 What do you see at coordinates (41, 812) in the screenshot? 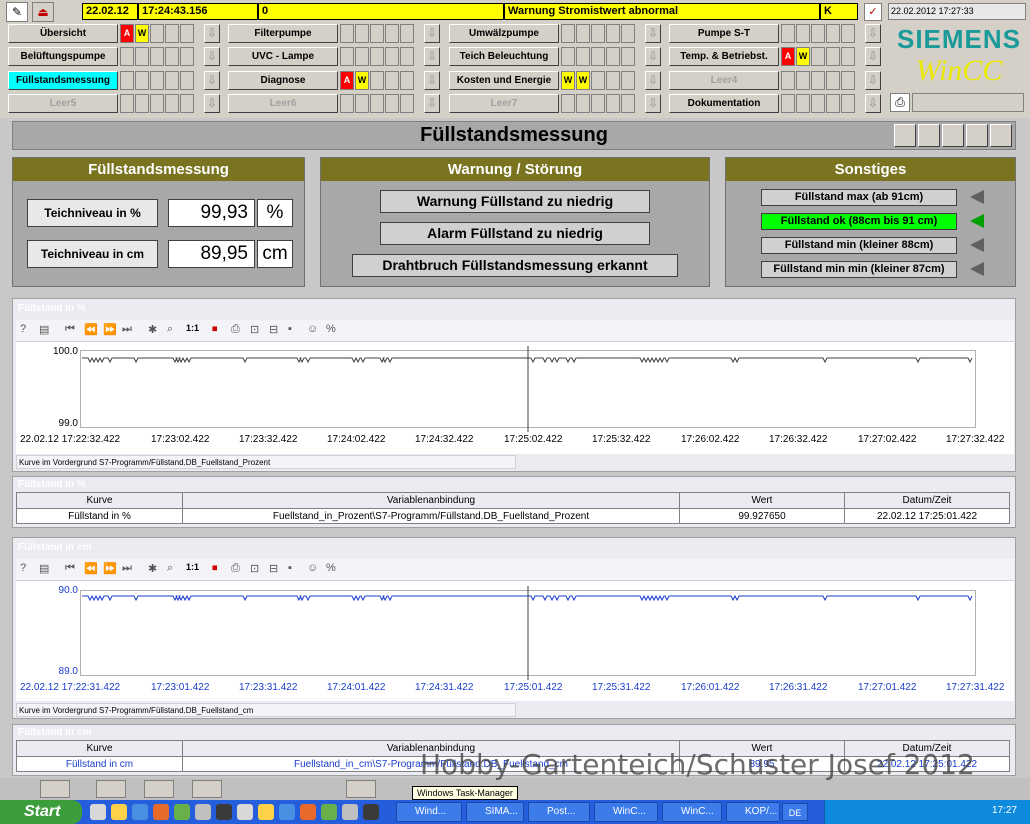
I see `start-button: Start` at bounding box center [41, 812].